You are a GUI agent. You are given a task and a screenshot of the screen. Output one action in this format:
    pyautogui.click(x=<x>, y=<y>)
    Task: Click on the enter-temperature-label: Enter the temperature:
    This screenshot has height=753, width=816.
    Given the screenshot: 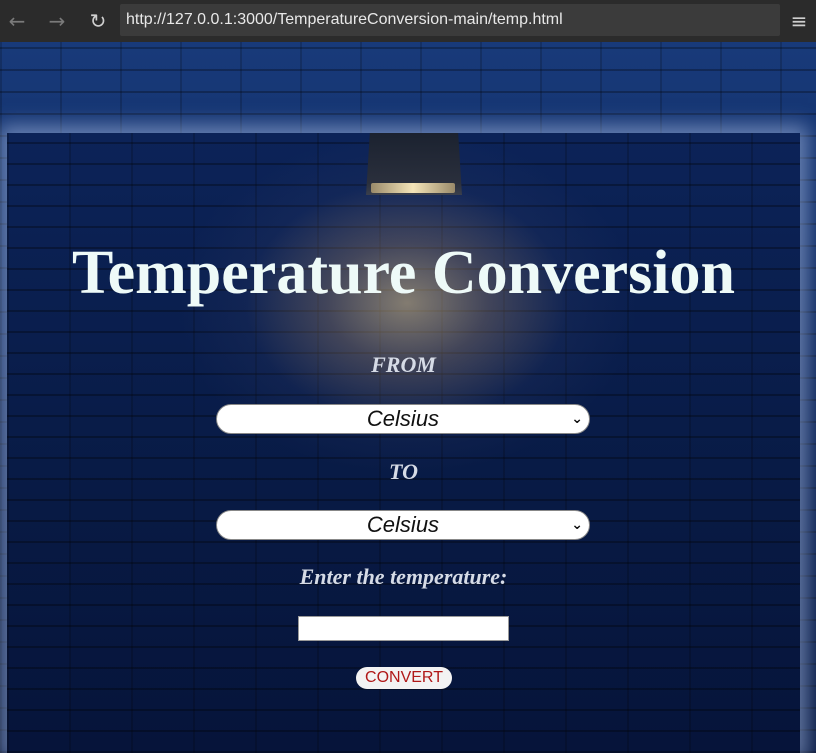 What is the action you would take?
    pyautogui.click(x=403, y=576)
    